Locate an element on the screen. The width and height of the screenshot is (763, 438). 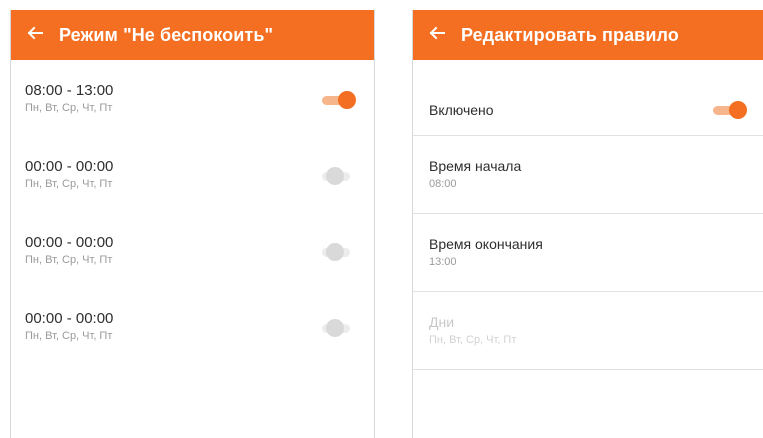
days-value: Пн, Вт, Ср, Чт, Пт is located at coordinates (473, 340).